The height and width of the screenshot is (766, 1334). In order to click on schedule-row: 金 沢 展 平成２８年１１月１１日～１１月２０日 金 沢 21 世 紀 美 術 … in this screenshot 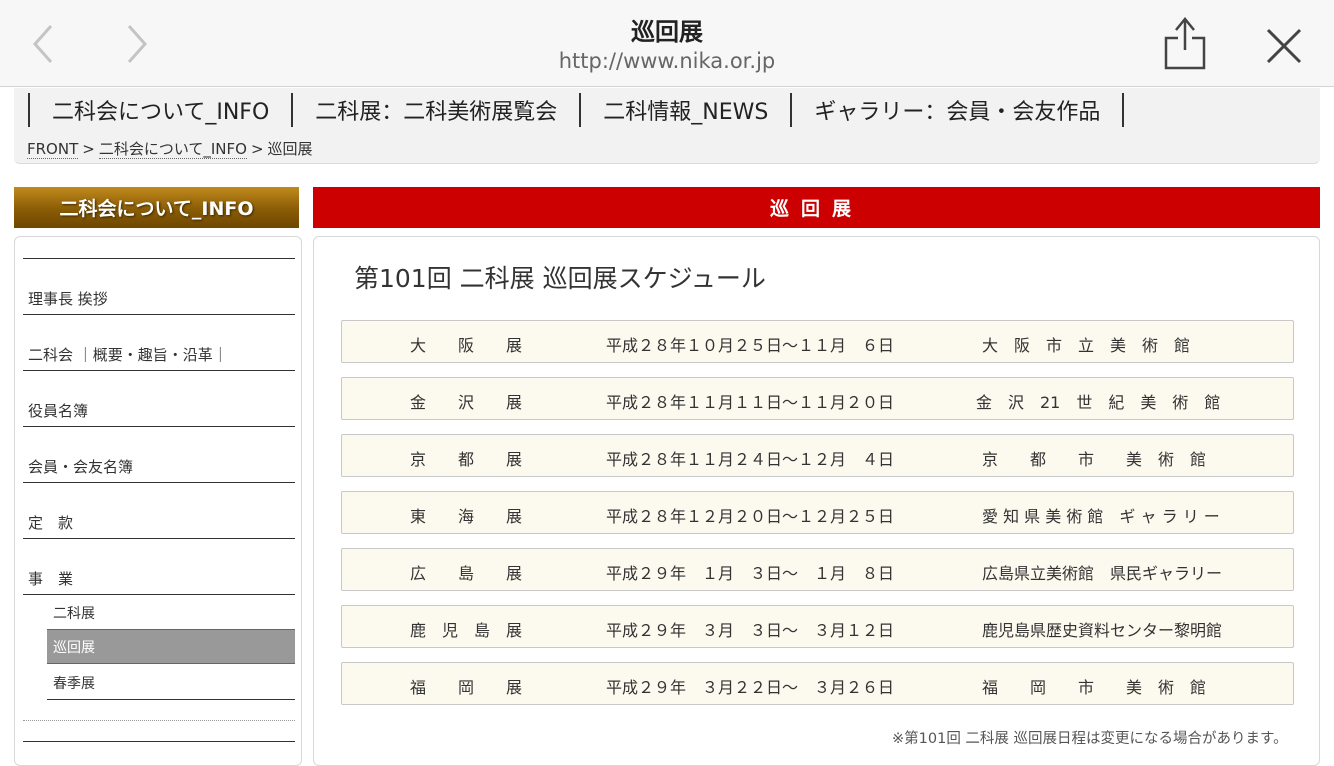, I will do `click(817, 398)`.